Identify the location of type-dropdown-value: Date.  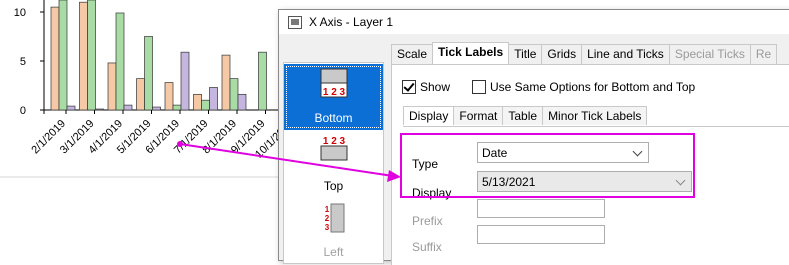
(495, 153).